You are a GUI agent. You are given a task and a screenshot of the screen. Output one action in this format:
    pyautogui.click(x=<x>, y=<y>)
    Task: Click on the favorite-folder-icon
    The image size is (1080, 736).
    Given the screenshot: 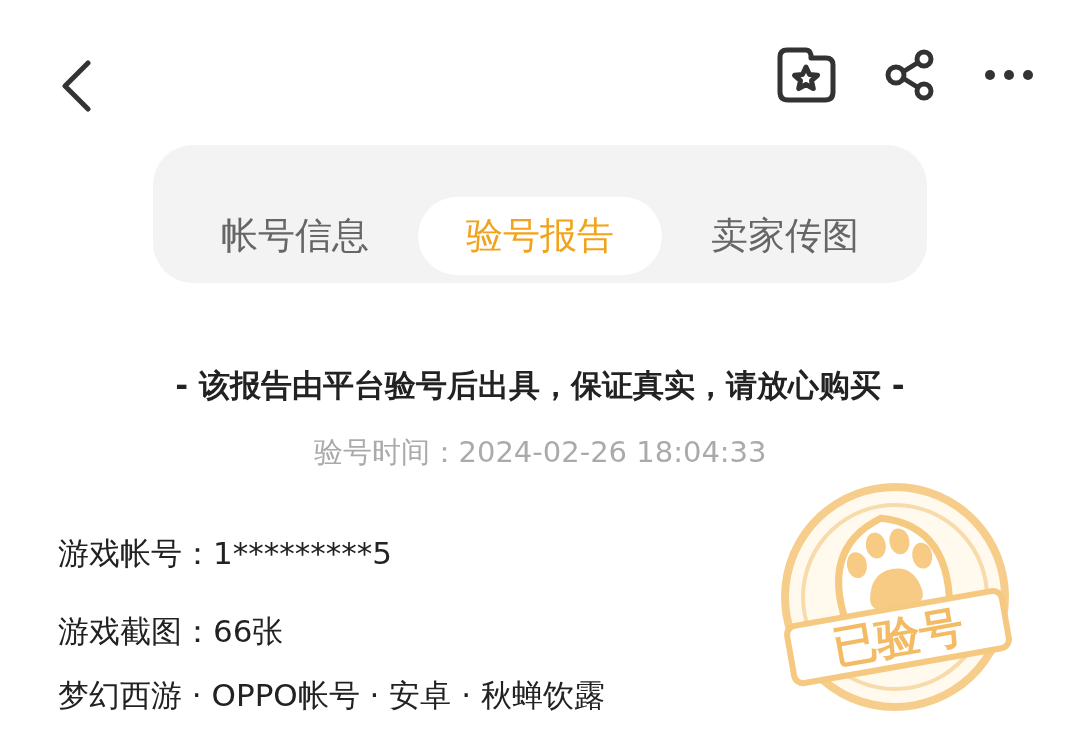 What is the action you would take?
    pyautogui.click(x=806, y=75)
    